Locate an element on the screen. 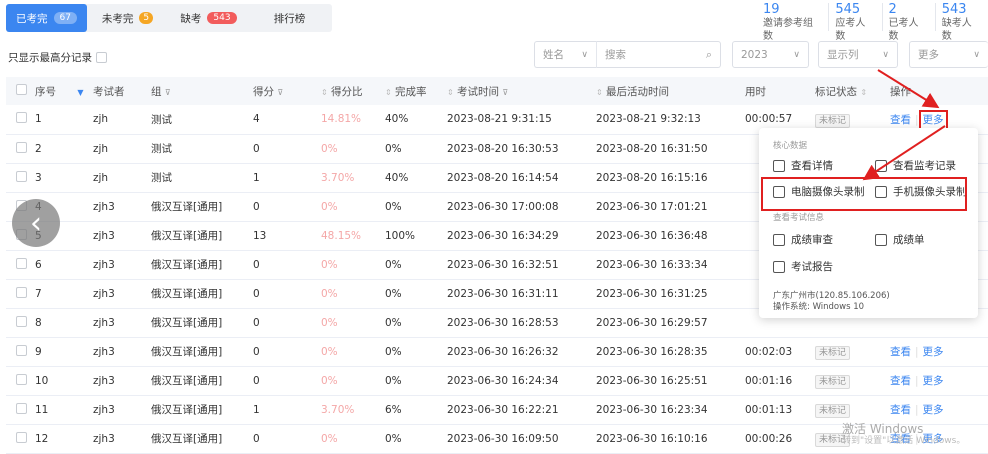 This screenshot has height=454, width=988. arrow-to-more is located at coordinates (908, 89).